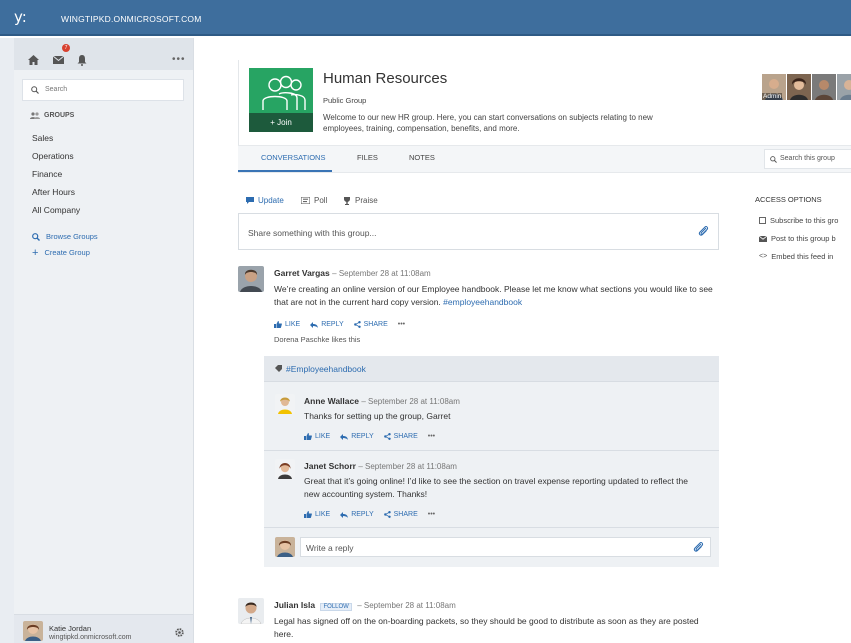 This screenshot has width=851, height=643. What do you see at coordinates (482, 302) in the screenshot?
I see `hashtag-link: #employeehandbook` at bounding box center [482, 302].